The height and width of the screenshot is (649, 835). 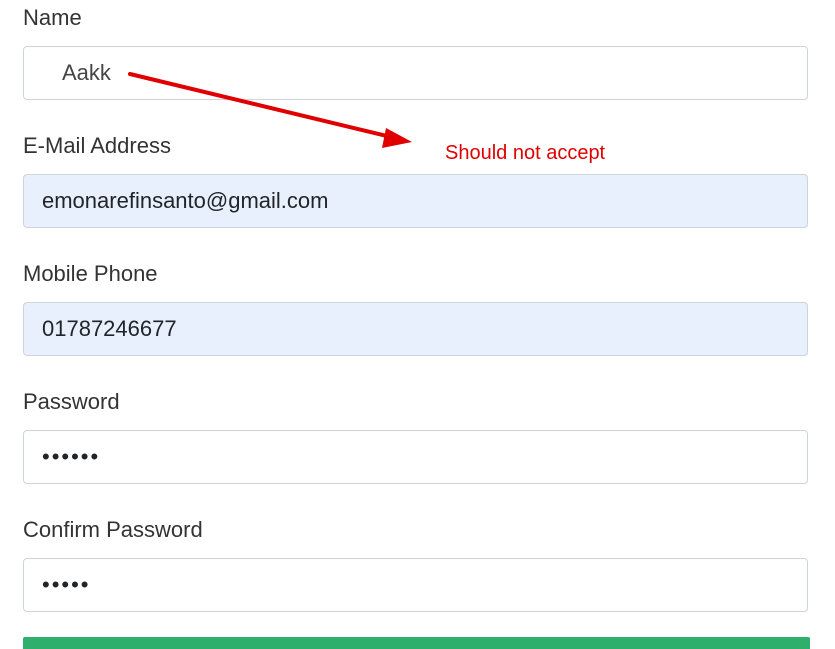 What do you see at coordinates (270, 110) in the screenshot?
I see `annotation-arrow` at bounding box center [270, 110].